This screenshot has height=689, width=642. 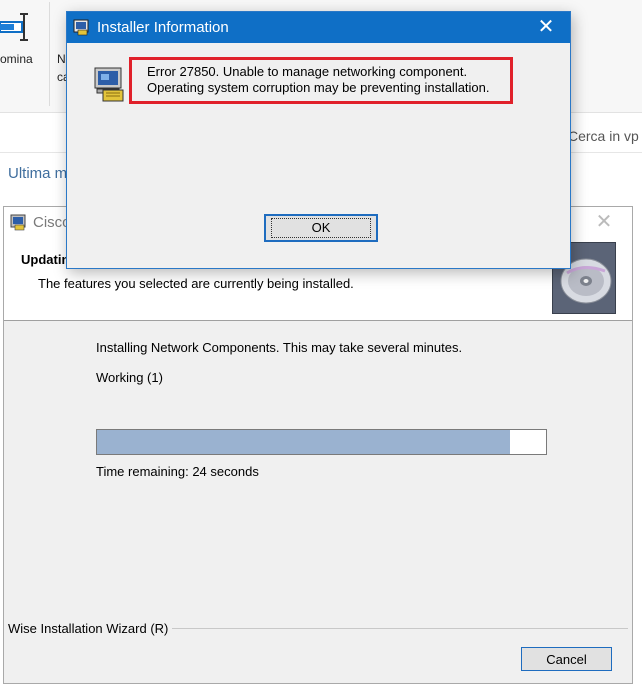 I want to click on dialog-close-icon: ✕, so click(x=546, y=27).